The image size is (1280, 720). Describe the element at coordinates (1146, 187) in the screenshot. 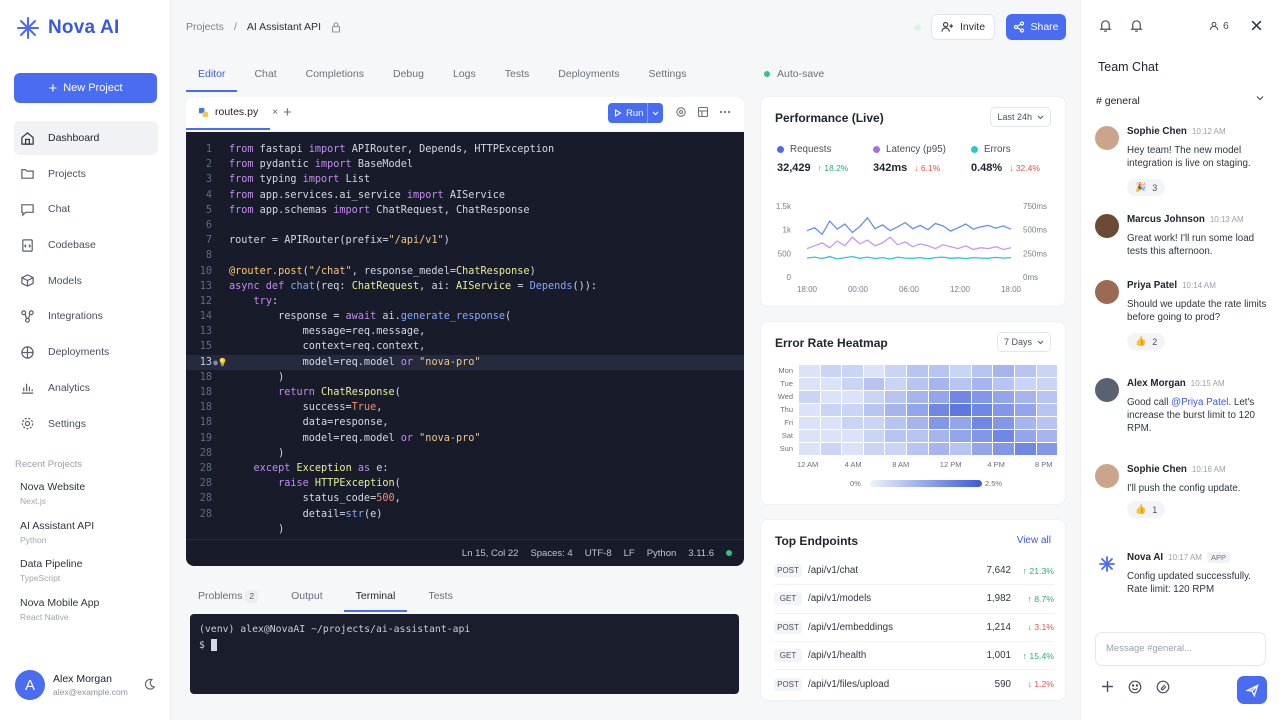

I see `reaction-badge: 🎉 3` at that location.